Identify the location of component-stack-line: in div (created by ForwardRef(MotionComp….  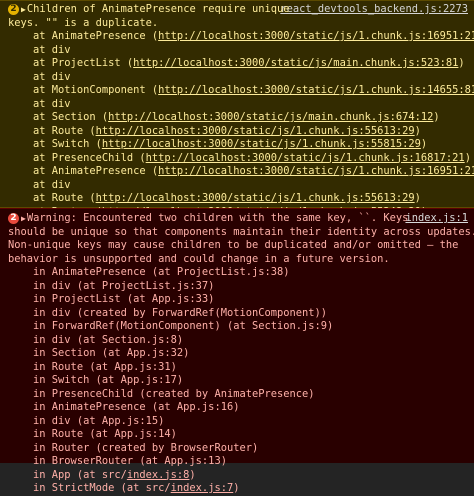
(240, 314).